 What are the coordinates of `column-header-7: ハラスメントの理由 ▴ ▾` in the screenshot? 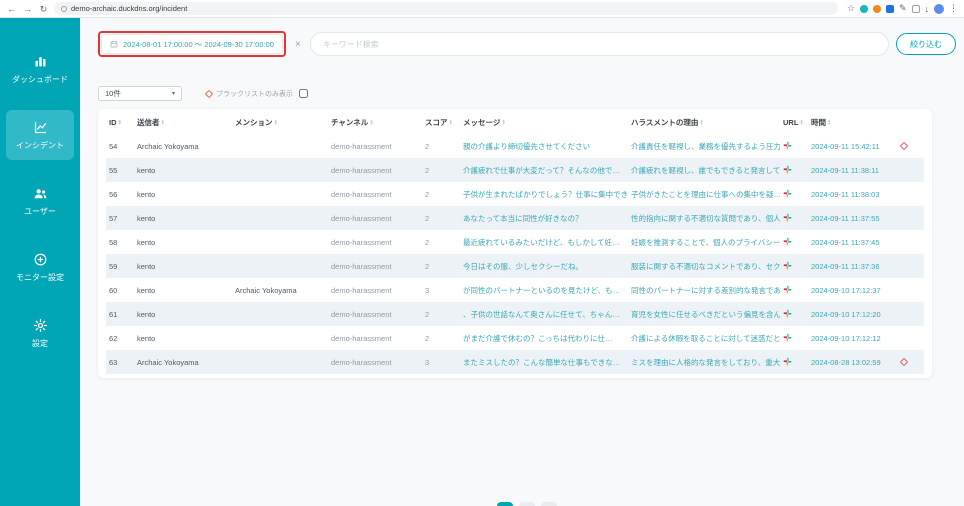 It's located at (704, 122).